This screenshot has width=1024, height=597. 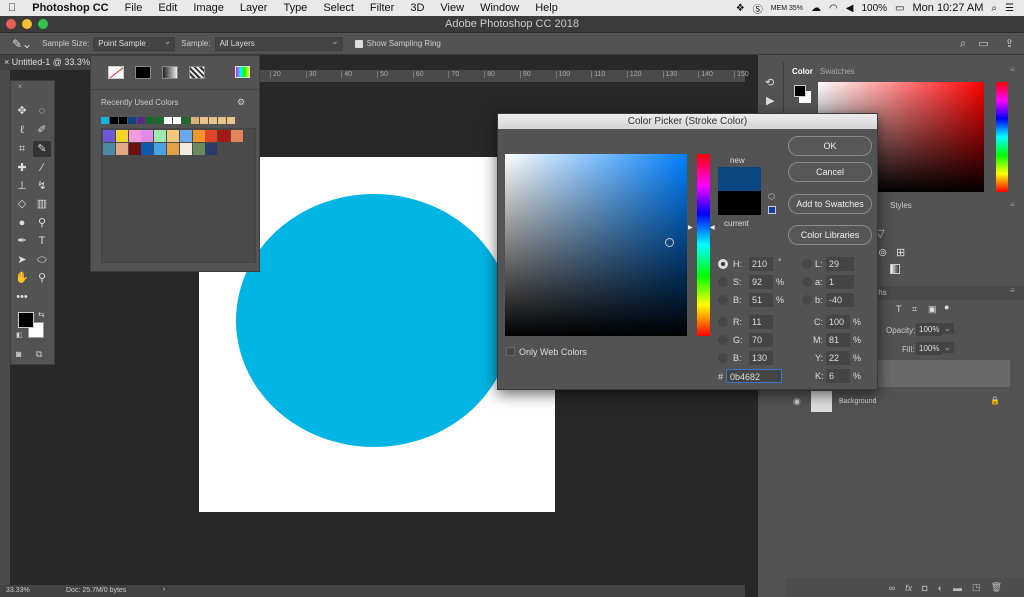 I want to click on y-input: 22, so click(x=838, y=358).